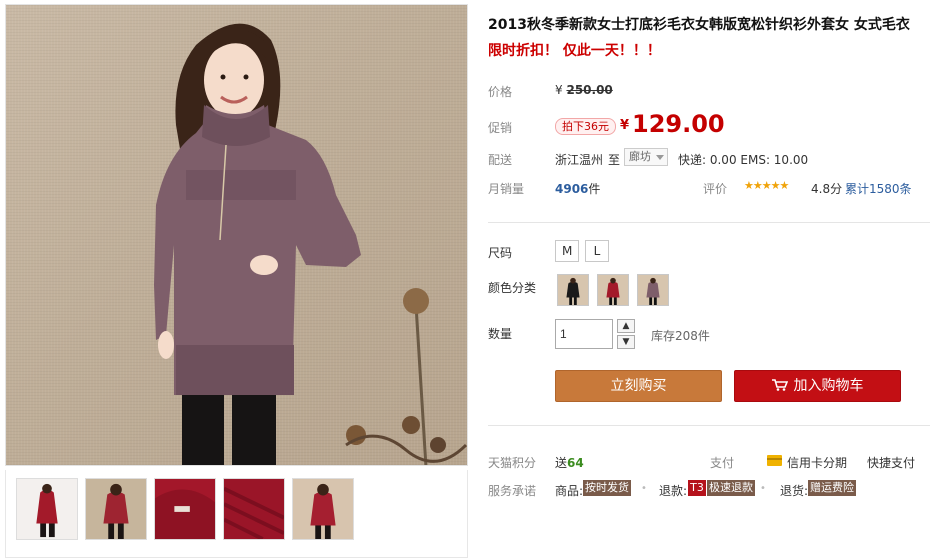 The width and height of the screenshot is (930, 558). What do you see at coordinates (722, 463) in the screenshot?
I see `payment-label: 支付` at bounding box center [722, 463].